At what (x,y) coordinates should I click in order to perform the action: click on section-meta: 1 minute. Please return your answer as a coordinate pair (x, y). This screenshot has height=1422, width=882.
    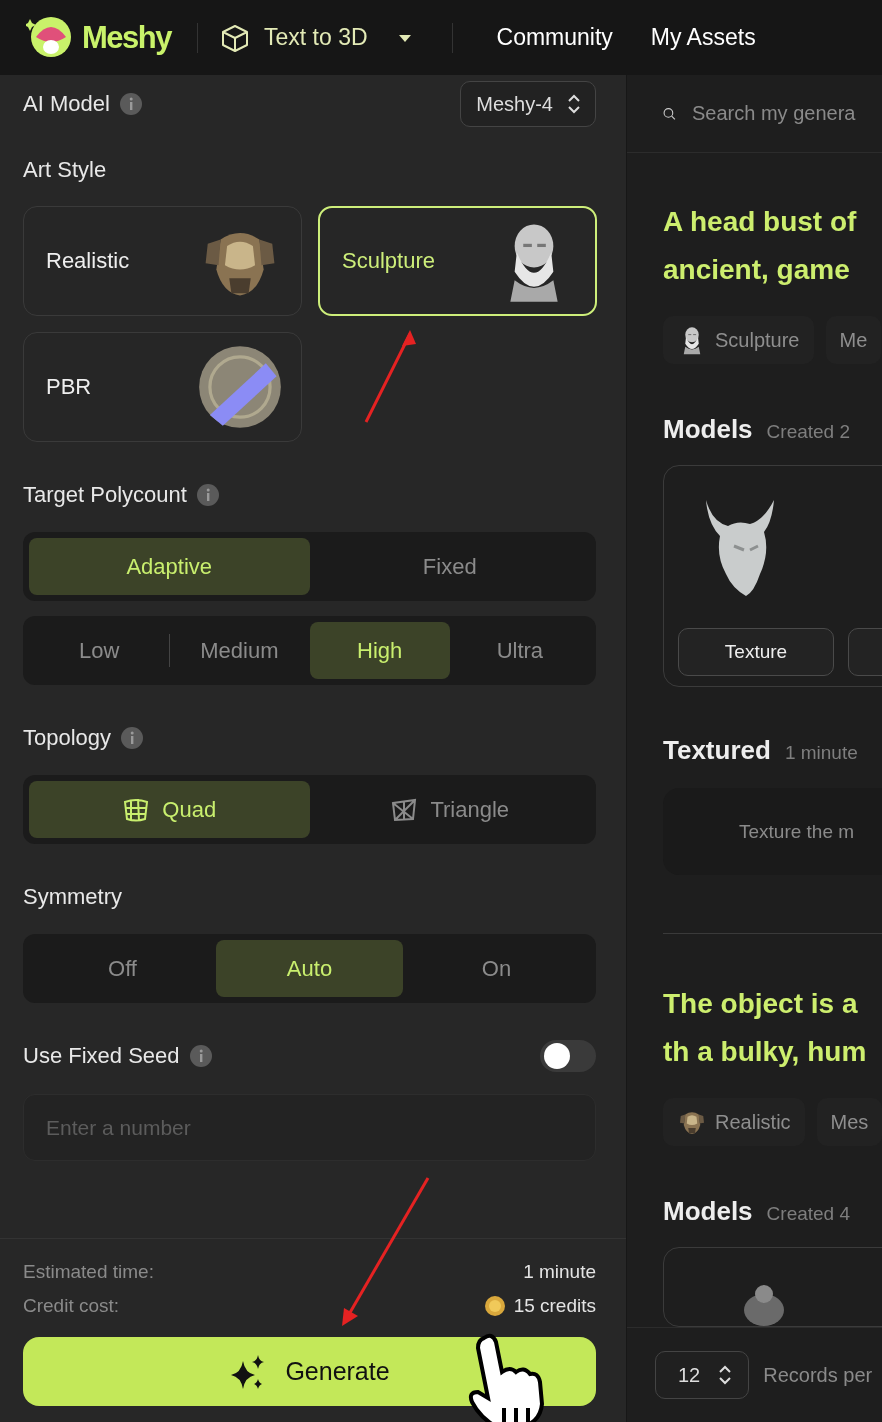
    Looking at the image, I should click on (821, 753).